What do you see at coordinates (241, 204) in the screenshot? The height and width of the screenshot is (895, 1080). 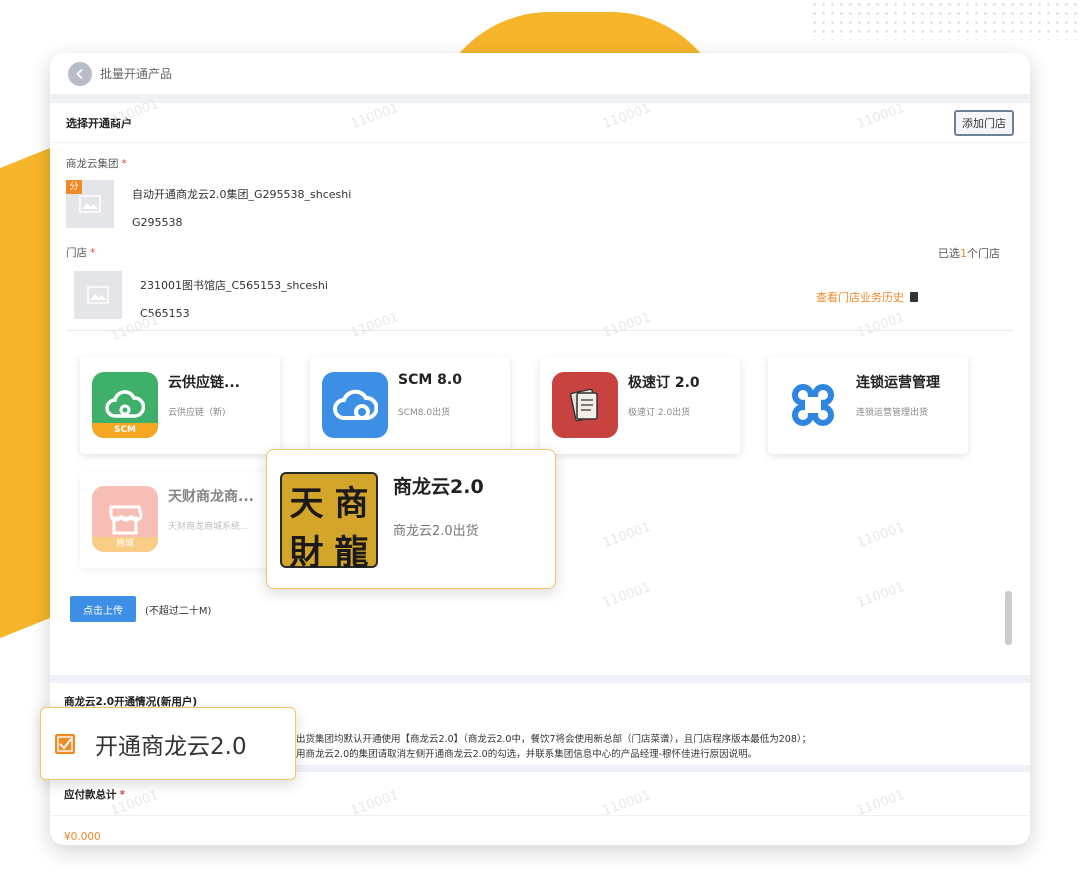 I see `group-info: 自动开通商龙云2.0集团_G295538_shceshi G295538` at bounding box center [241, 204].